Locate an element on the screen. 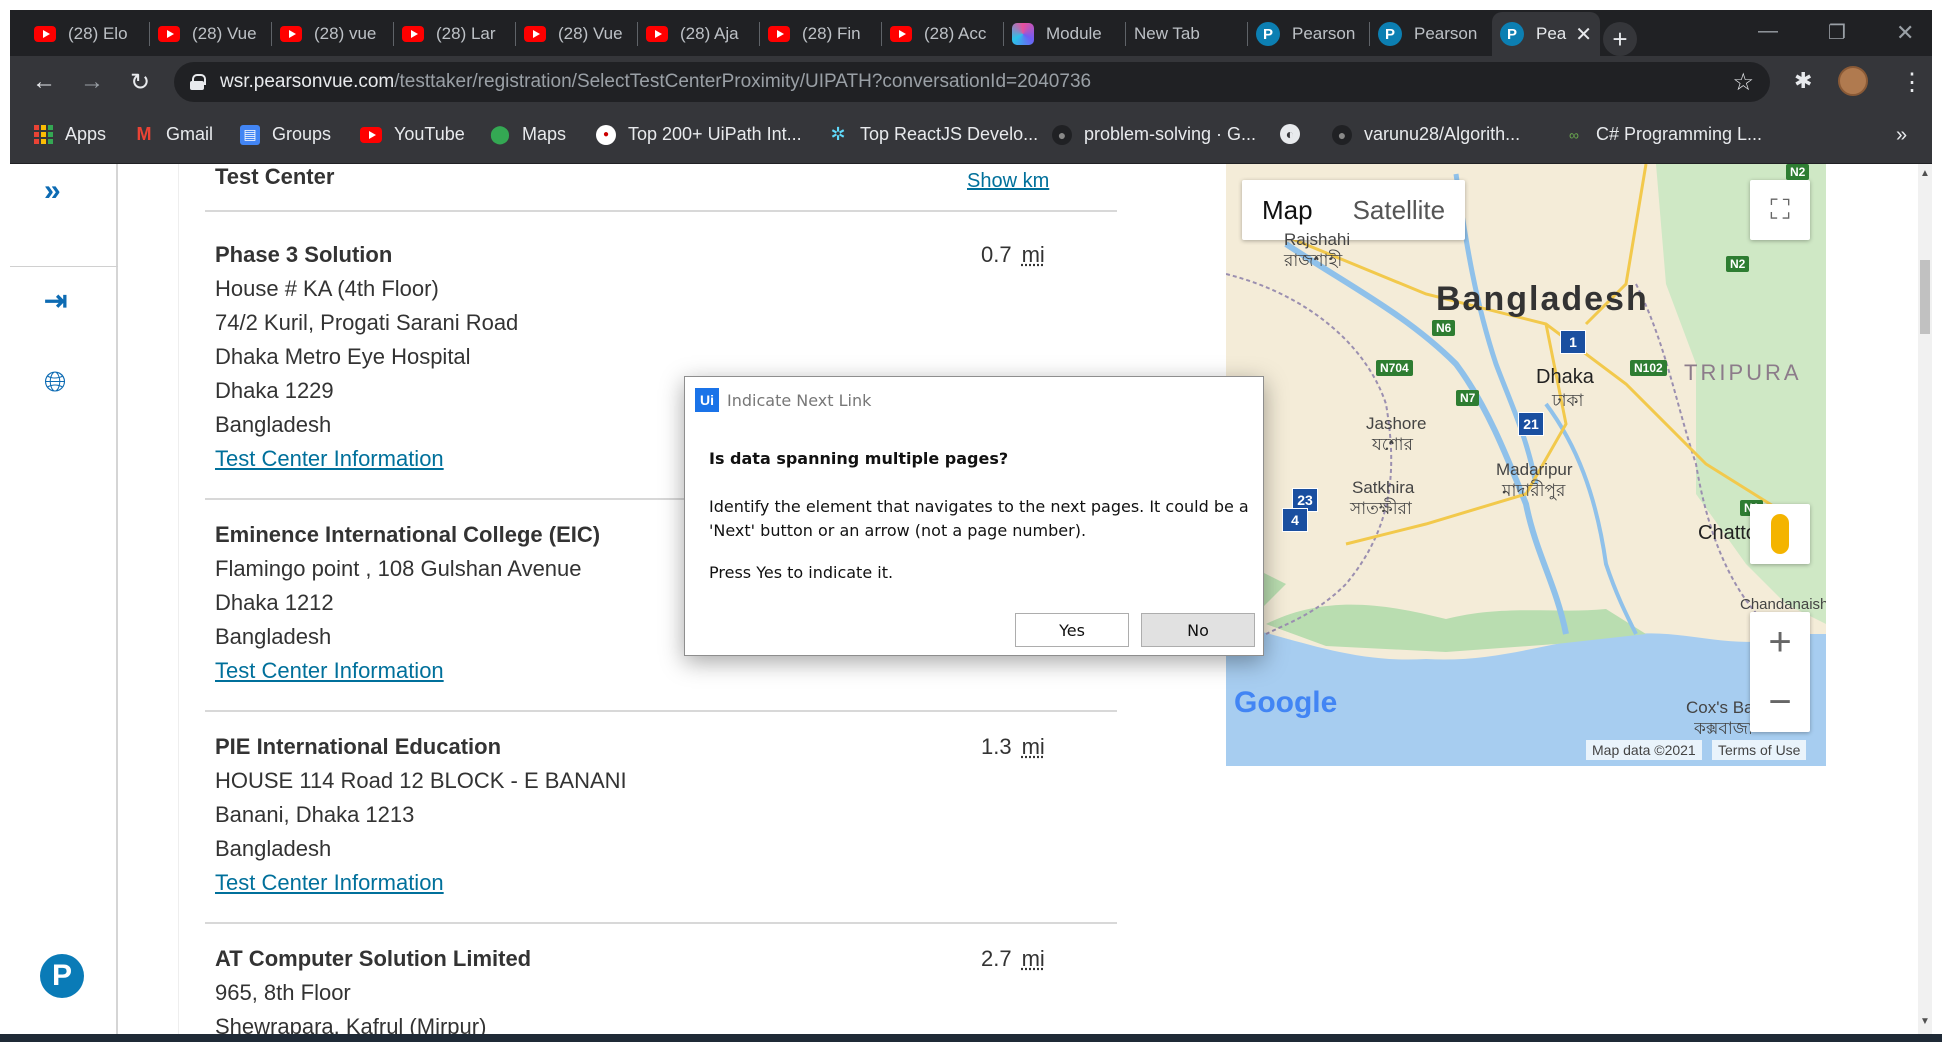 The height and width of the screenshot is (1042, 1942). bookmark-gmail: M Gmail is located at coordinates (174, 134).